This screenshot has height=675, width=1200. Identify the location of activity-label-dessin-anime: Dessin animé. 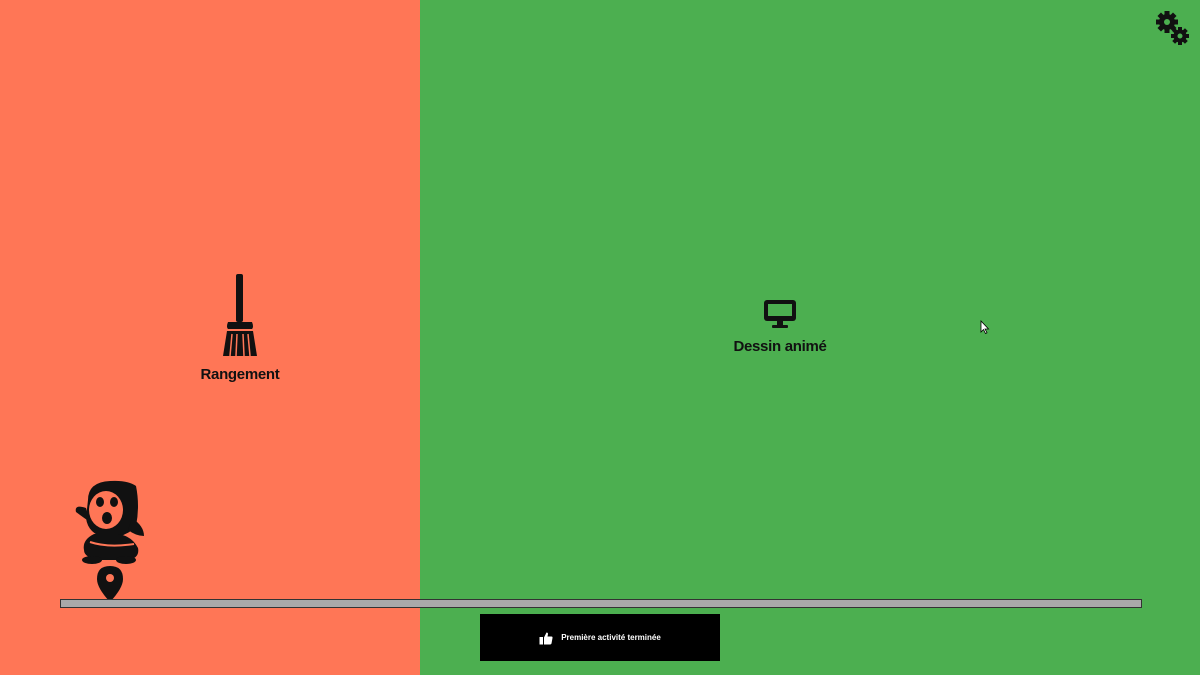
(780, 346).